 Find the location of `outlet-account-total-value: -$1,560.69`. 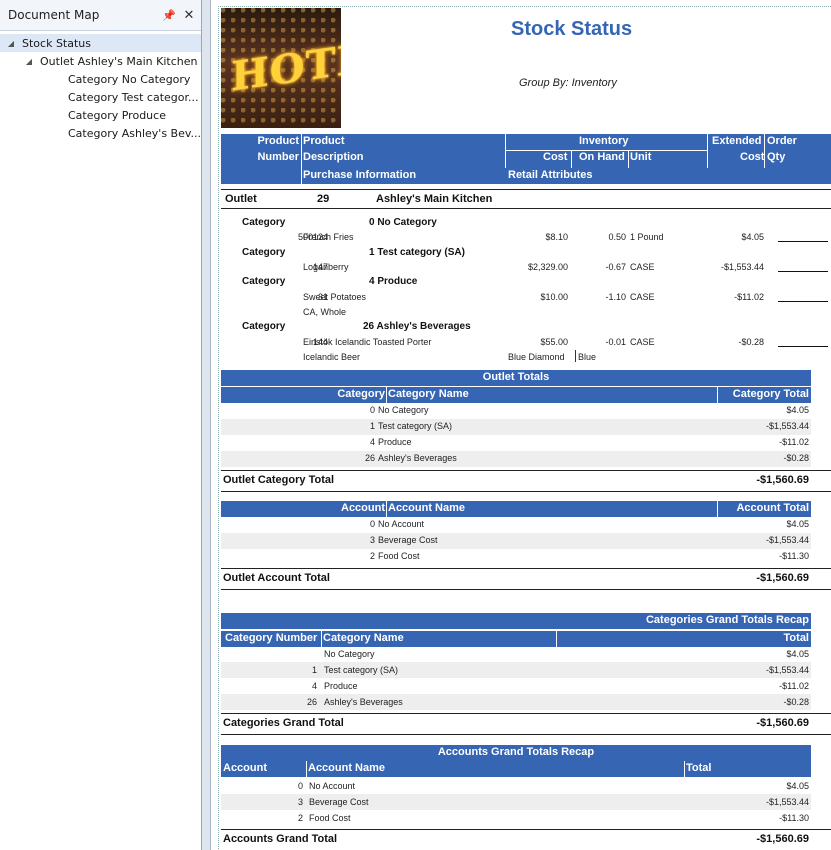

outlet-account-total-value: -$1,560.69 is located at coordinates (782, 578).